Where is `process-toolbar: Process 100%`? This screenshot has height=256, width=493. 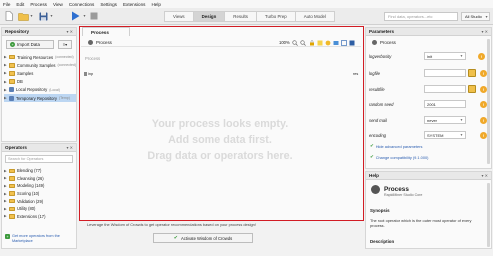 process-toolbar: Process 100% is located at coordinates (221, 42).